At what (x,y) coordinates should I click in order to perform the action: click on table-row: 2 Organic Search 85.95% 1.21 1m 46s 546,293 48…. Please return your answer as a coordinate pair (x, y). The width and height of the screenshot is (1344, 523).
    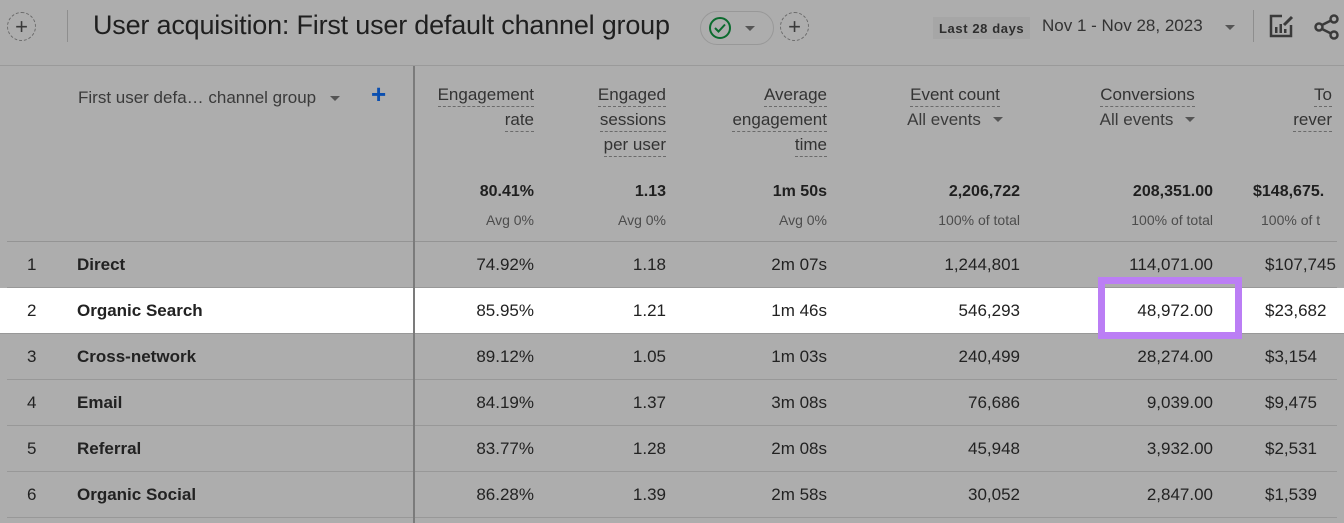
    Looking at the image, I should click on (672, 311).